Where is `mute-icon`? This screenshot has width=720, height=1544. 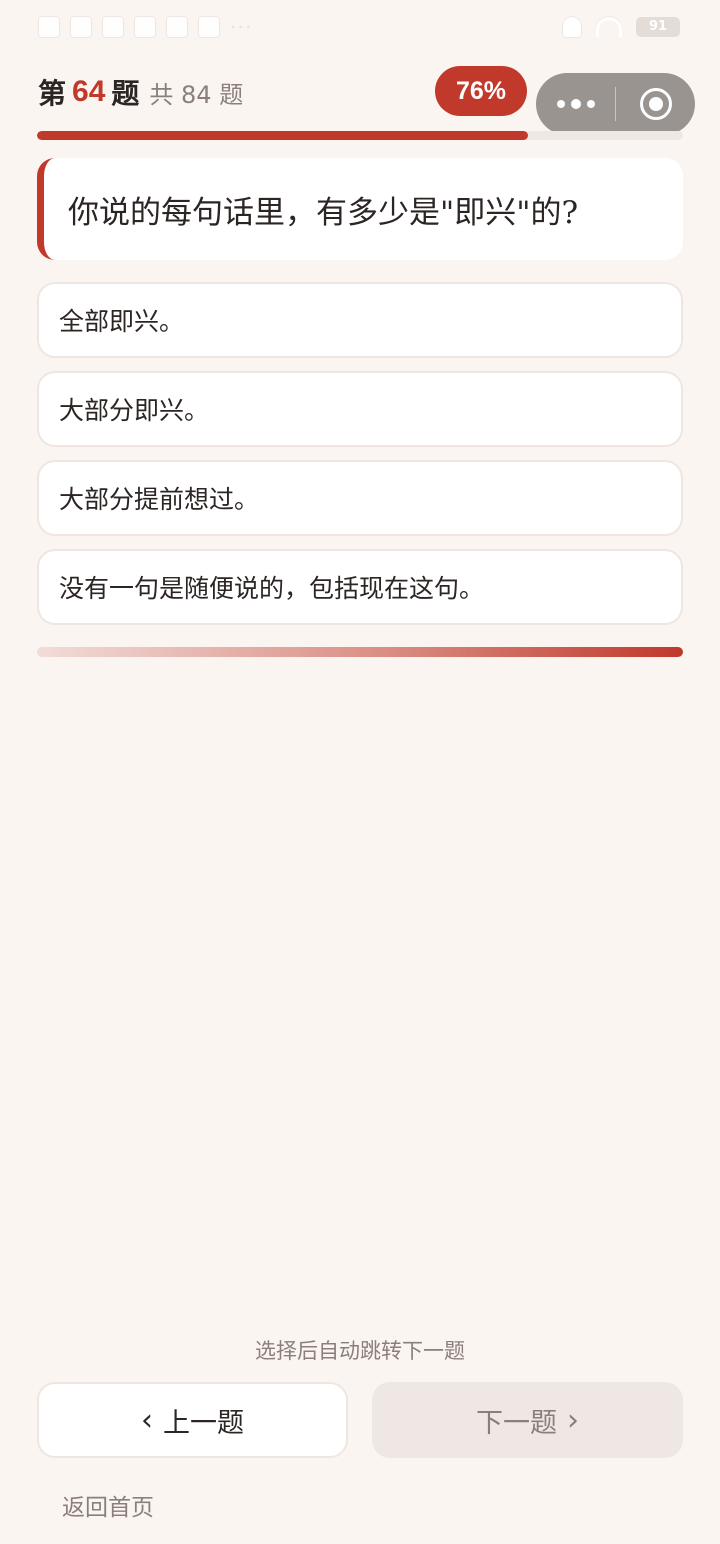 mute-icon is located at coordinates (572, 27).